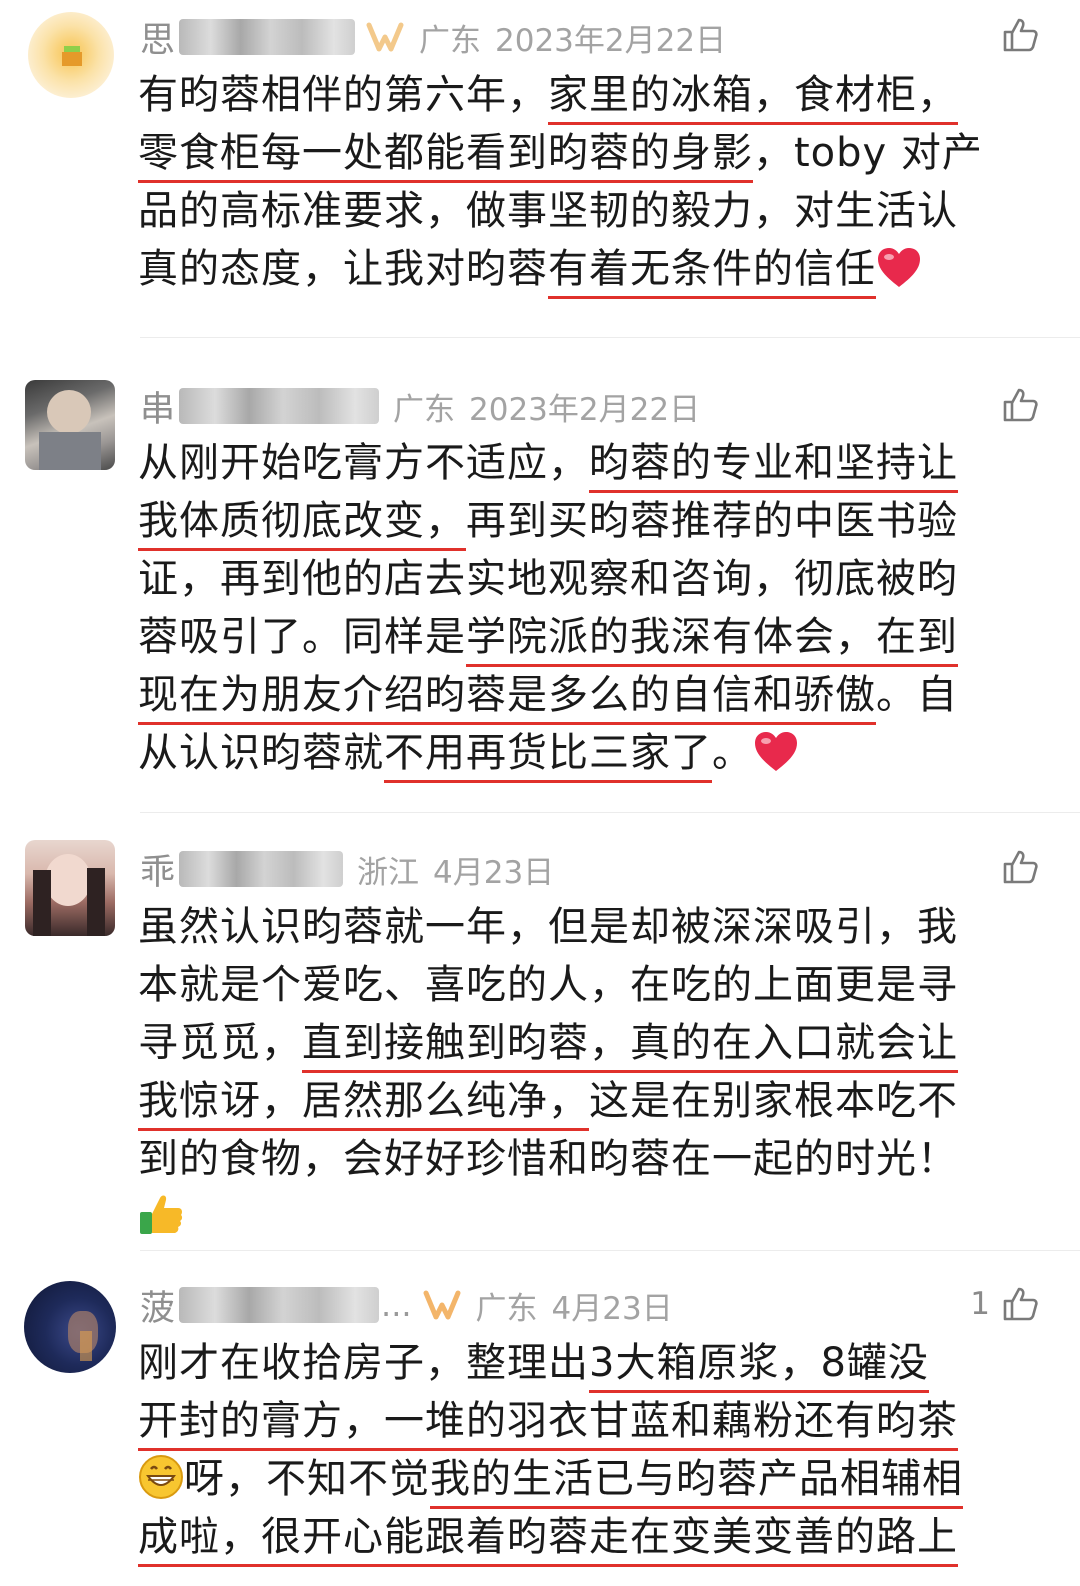 This screenshot has height=1586, width=1080. Describe the element at coordinates (773, 466) in the screenshot. I see `underlined-text: 昀蓉的专业和坚持让` at that location.